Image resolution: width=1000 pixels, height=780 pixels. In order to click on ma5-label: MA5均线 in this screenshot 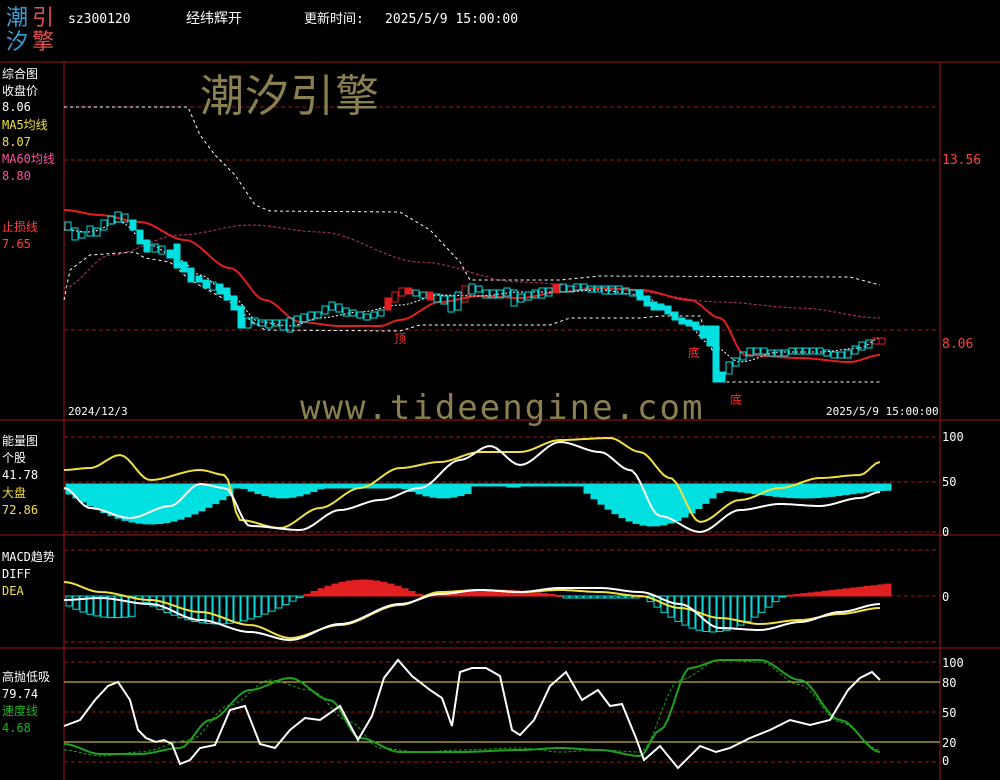, I will do `click(25, 125)`.